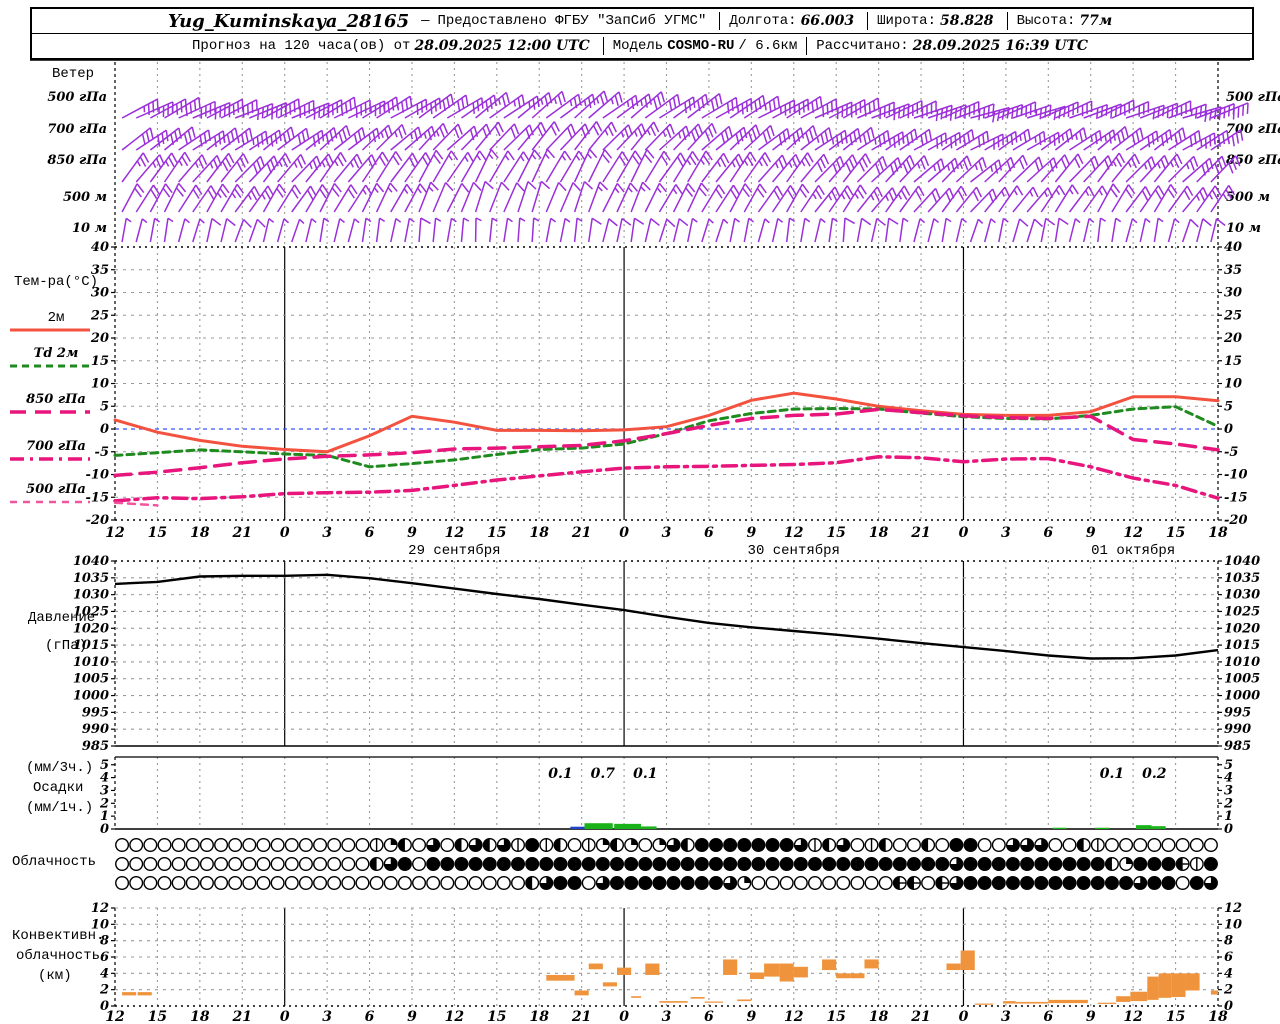 The width and height of the screenshot is (1280, 1024). Describe the element at coordinates (58, 788) in the screenshot. I see `precip-label-title: Осадки` at that location.